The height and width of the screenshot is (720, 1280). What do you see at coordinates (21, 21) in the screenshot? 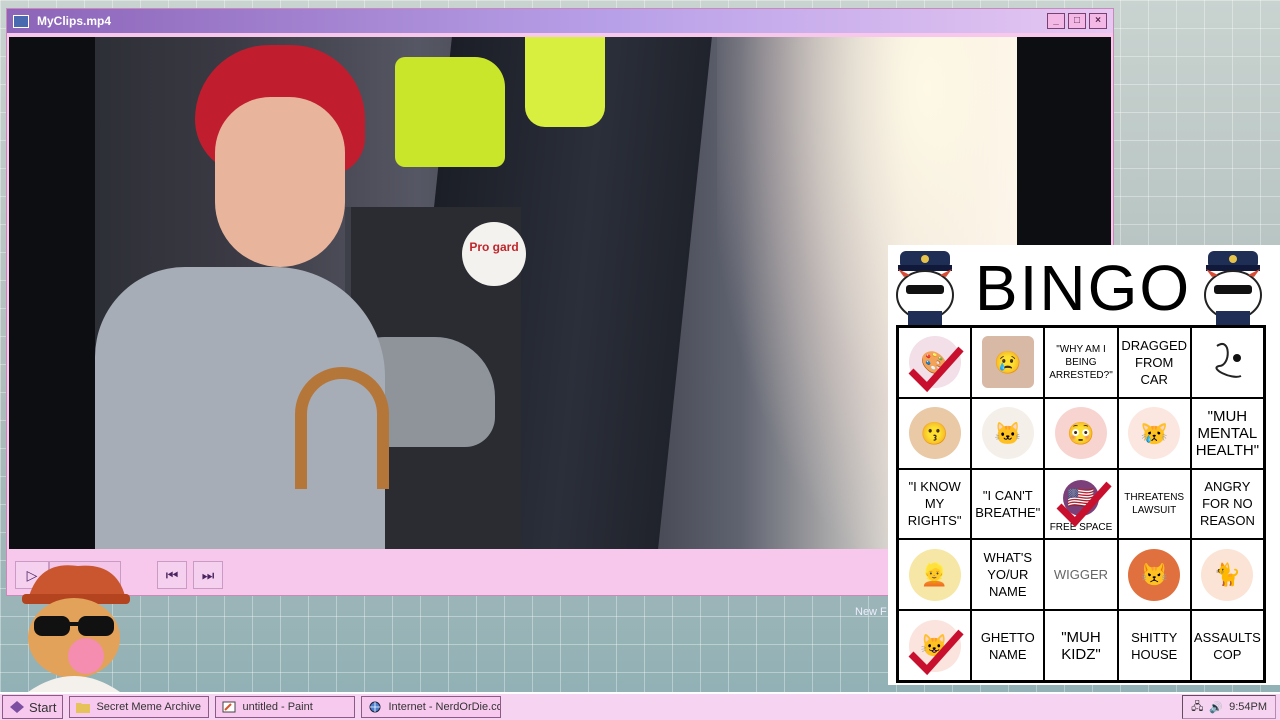
I see `player-app-icon` at bounding box center [21, 21].